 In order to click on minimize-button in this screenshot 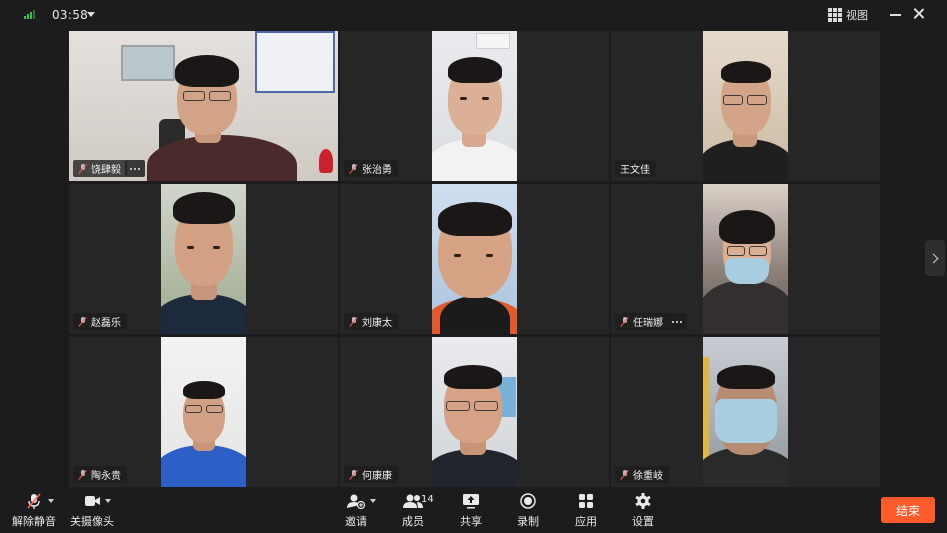, I will do `click(895, 15)`.